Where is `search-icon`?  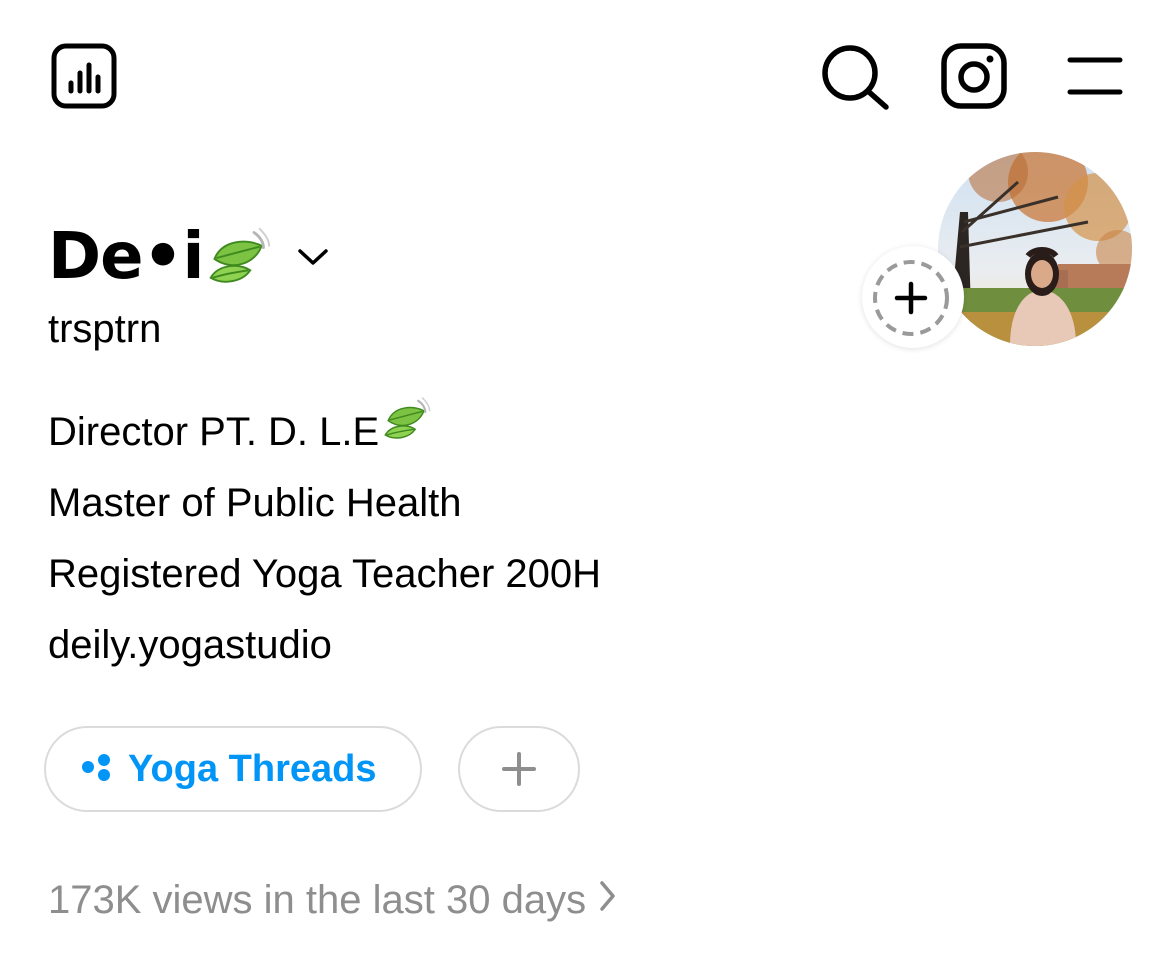 search-icon is located at coordinates (855, 77).